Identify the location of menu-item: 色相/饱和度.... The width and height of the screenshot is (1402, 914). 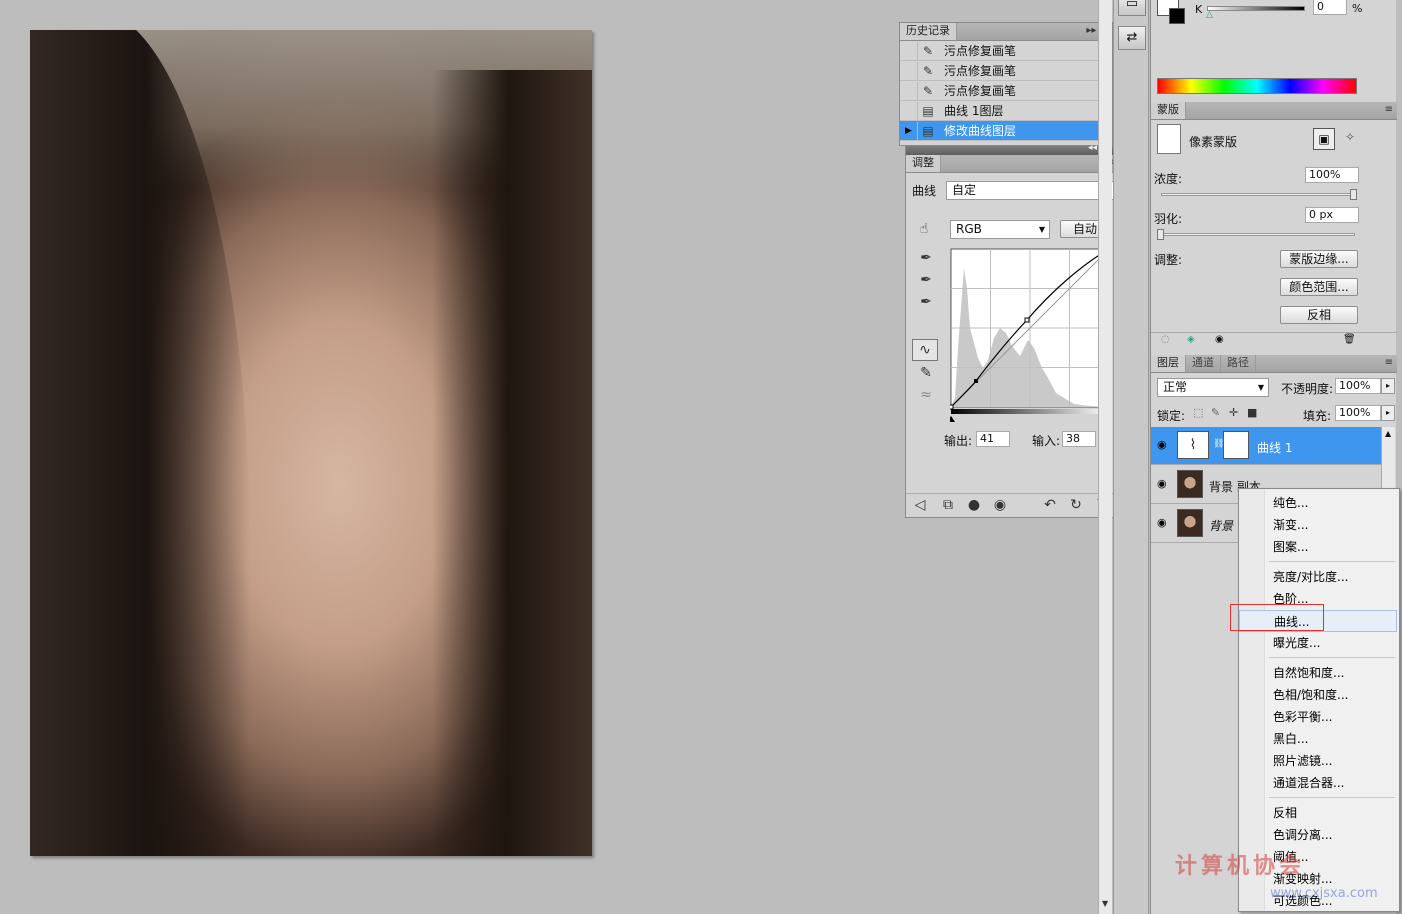
(1318, 695).